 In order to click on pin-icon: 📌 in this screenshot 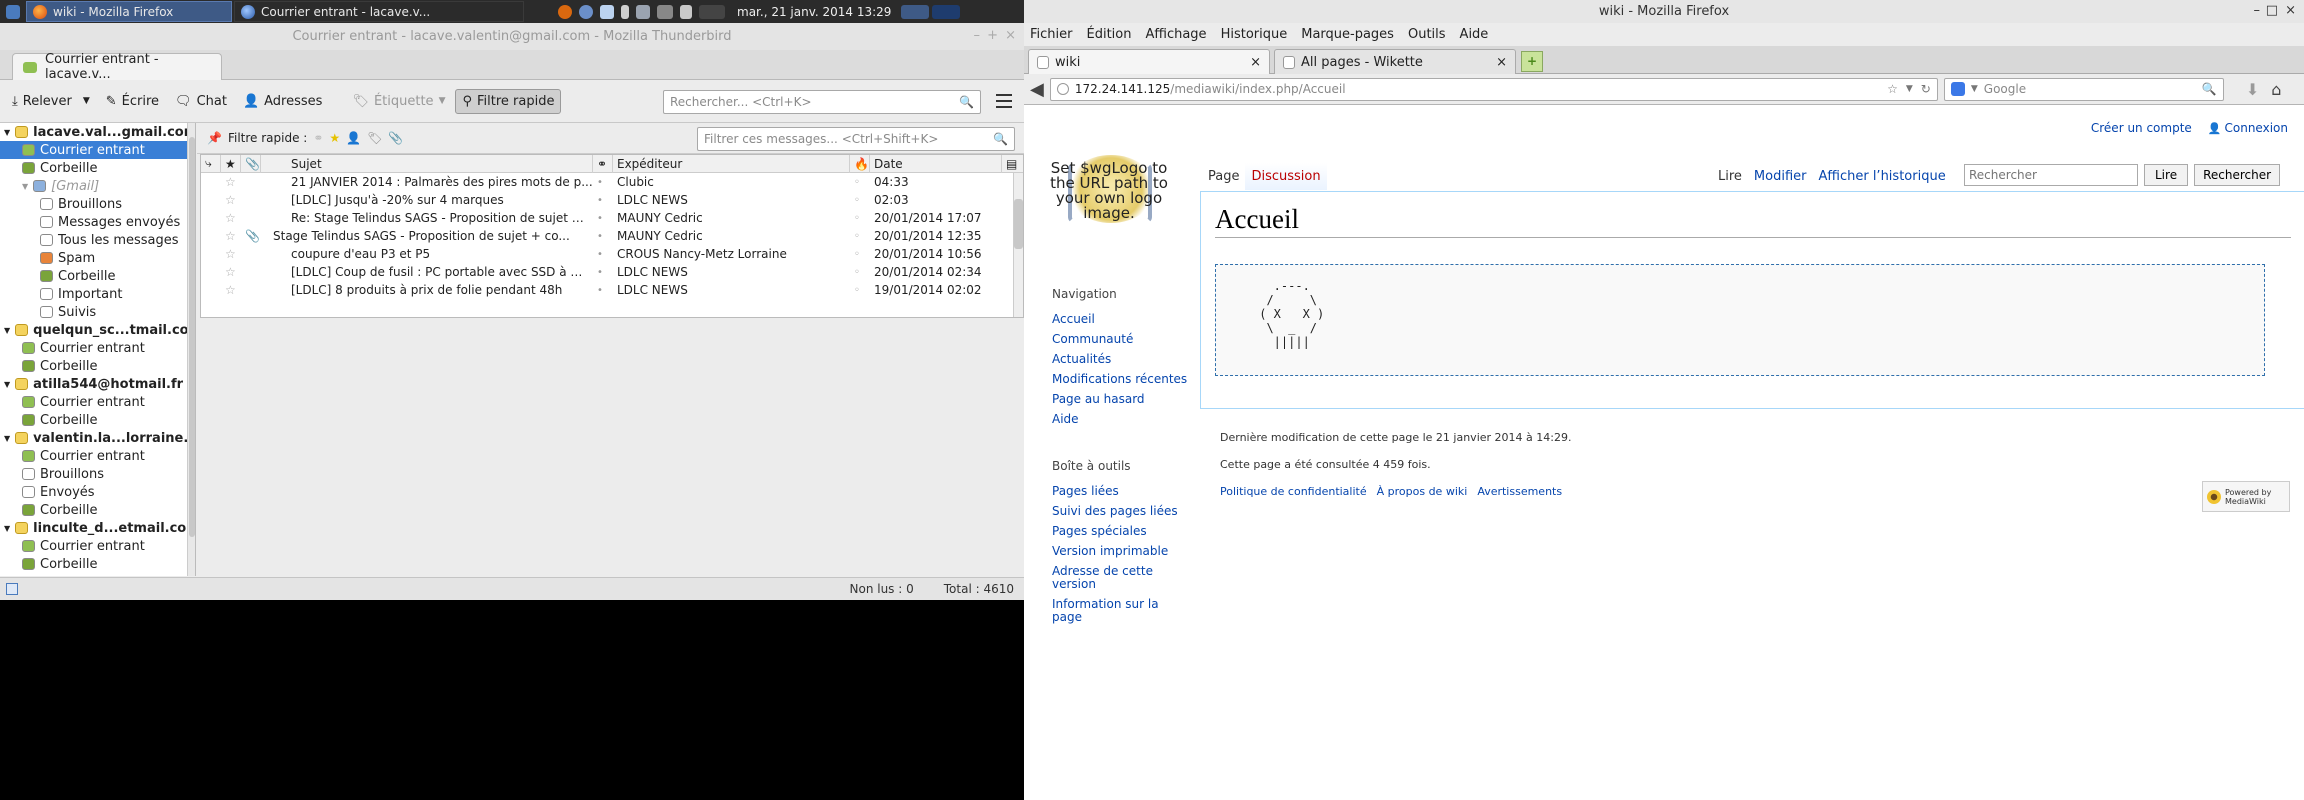, I will do `click(214, 138)`.